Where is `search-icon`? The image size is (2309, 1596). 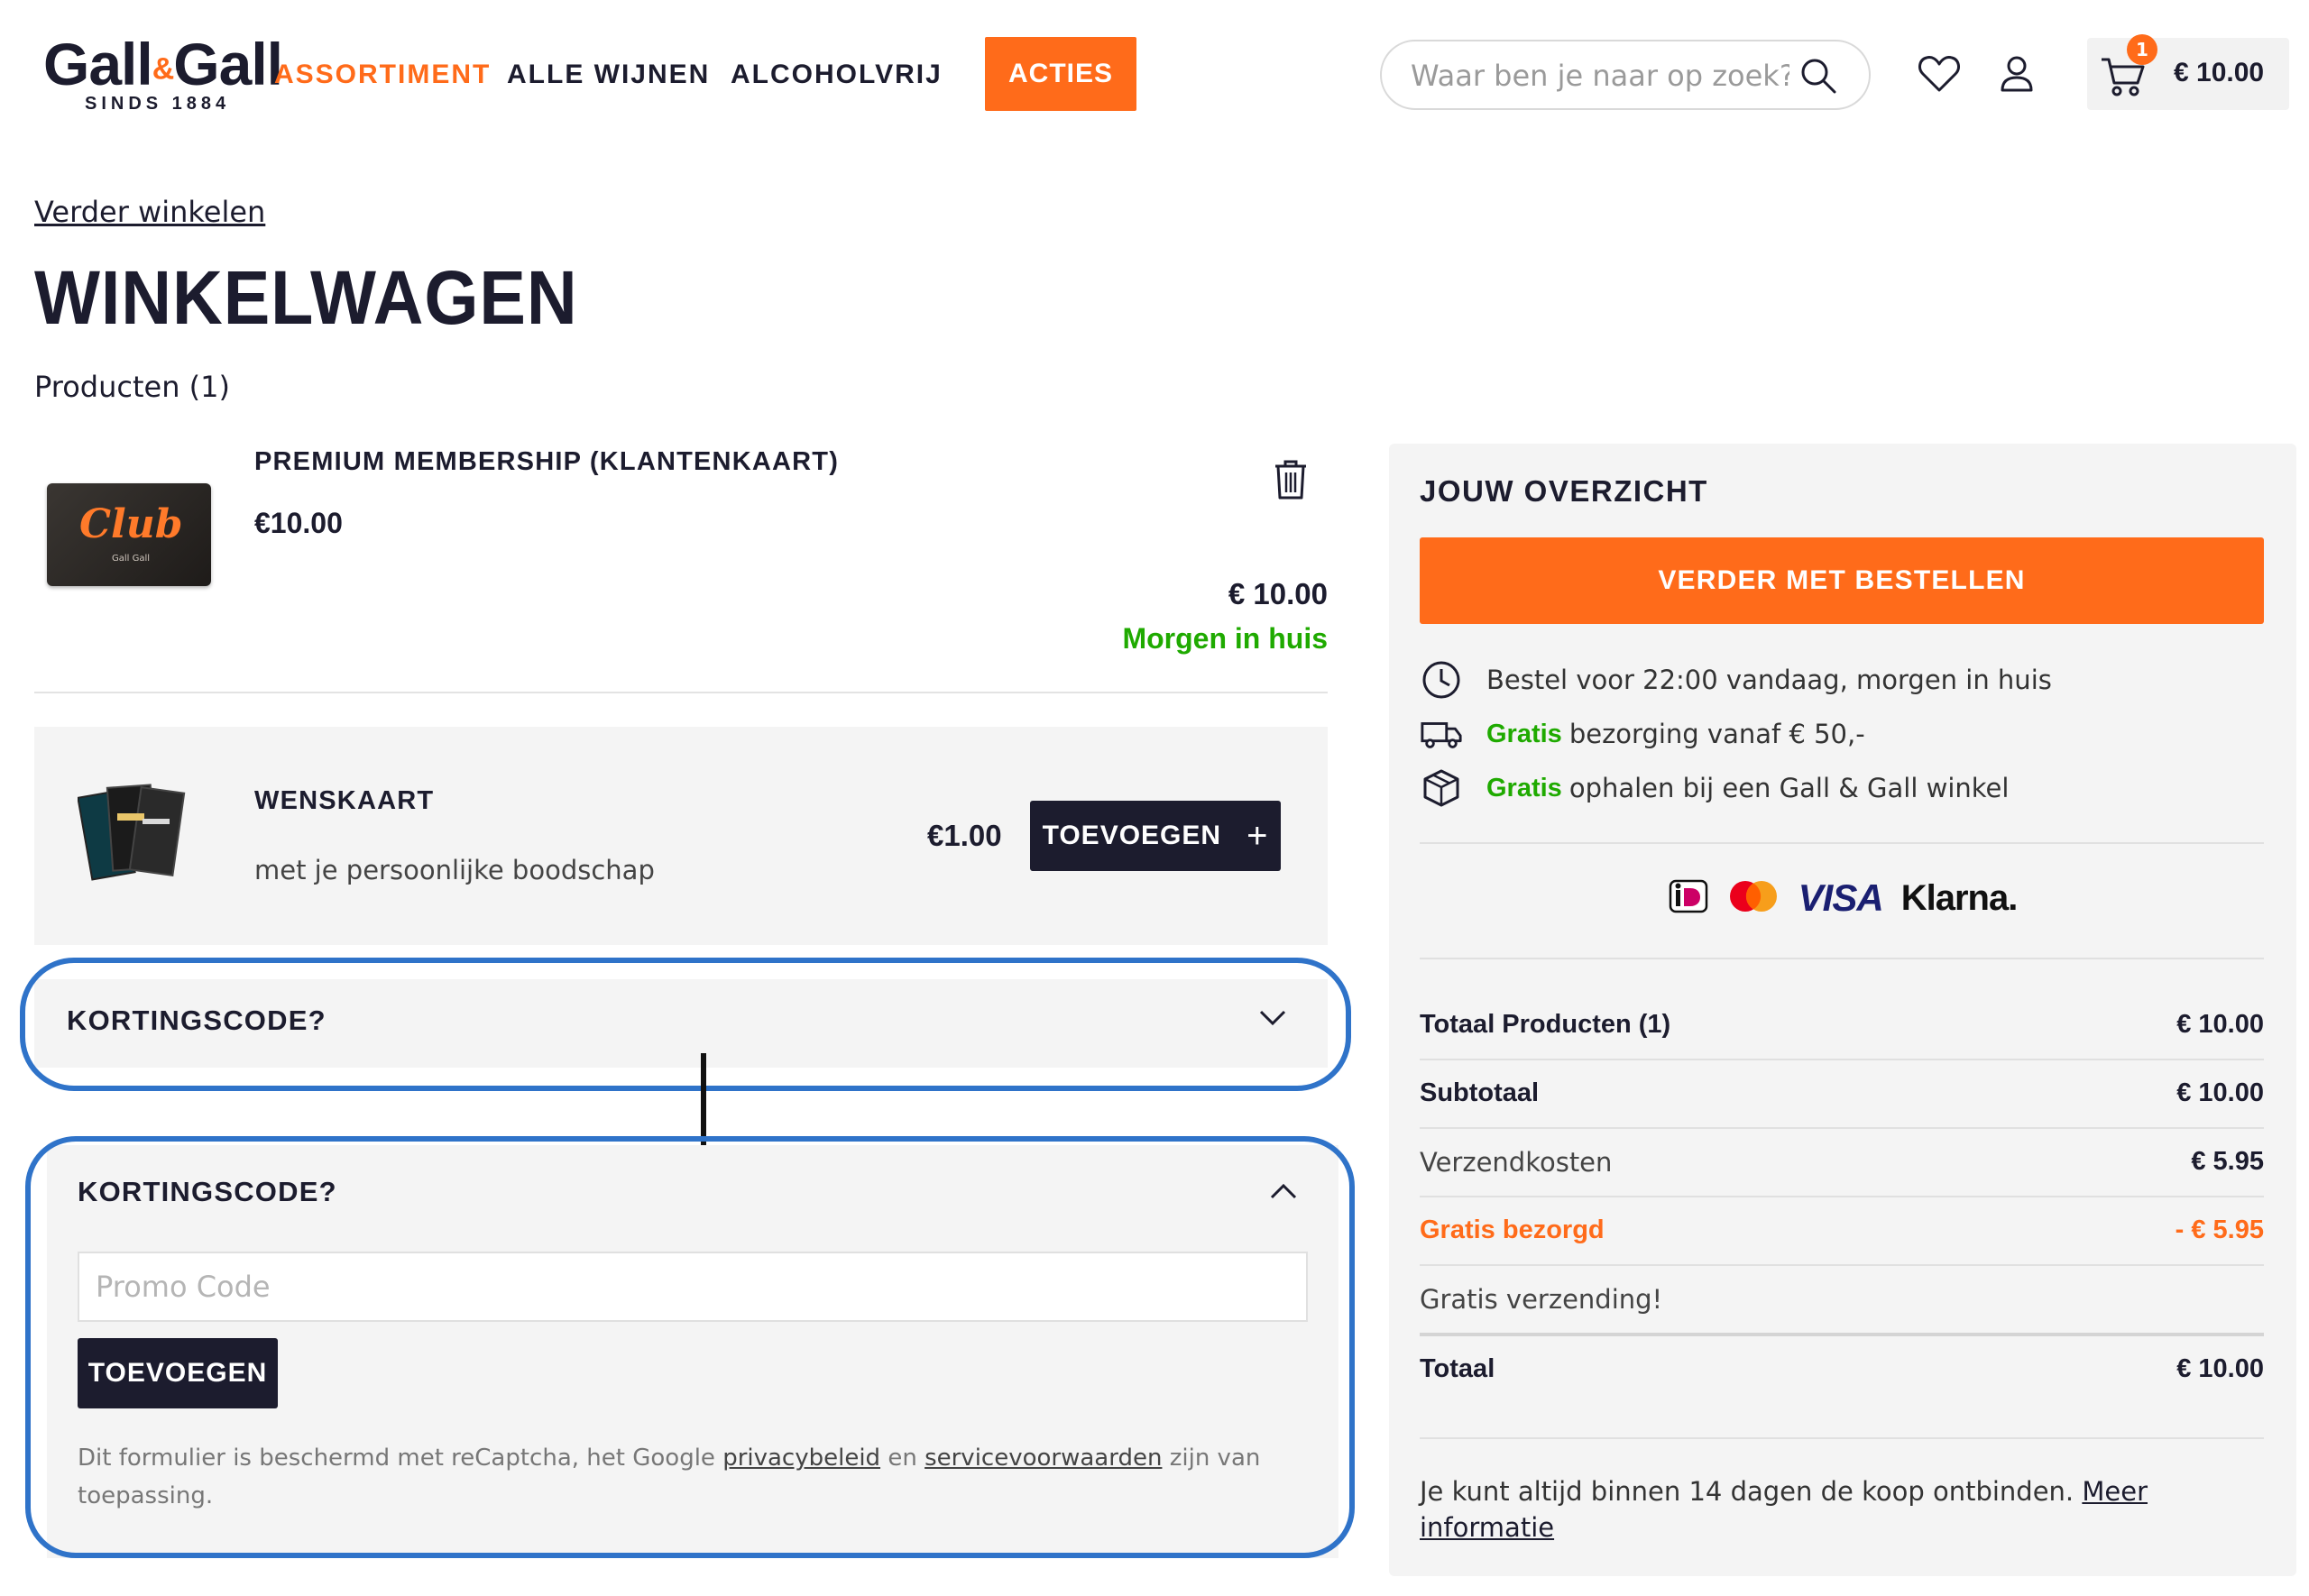
search-icon is located at coordinates (1819, 77).